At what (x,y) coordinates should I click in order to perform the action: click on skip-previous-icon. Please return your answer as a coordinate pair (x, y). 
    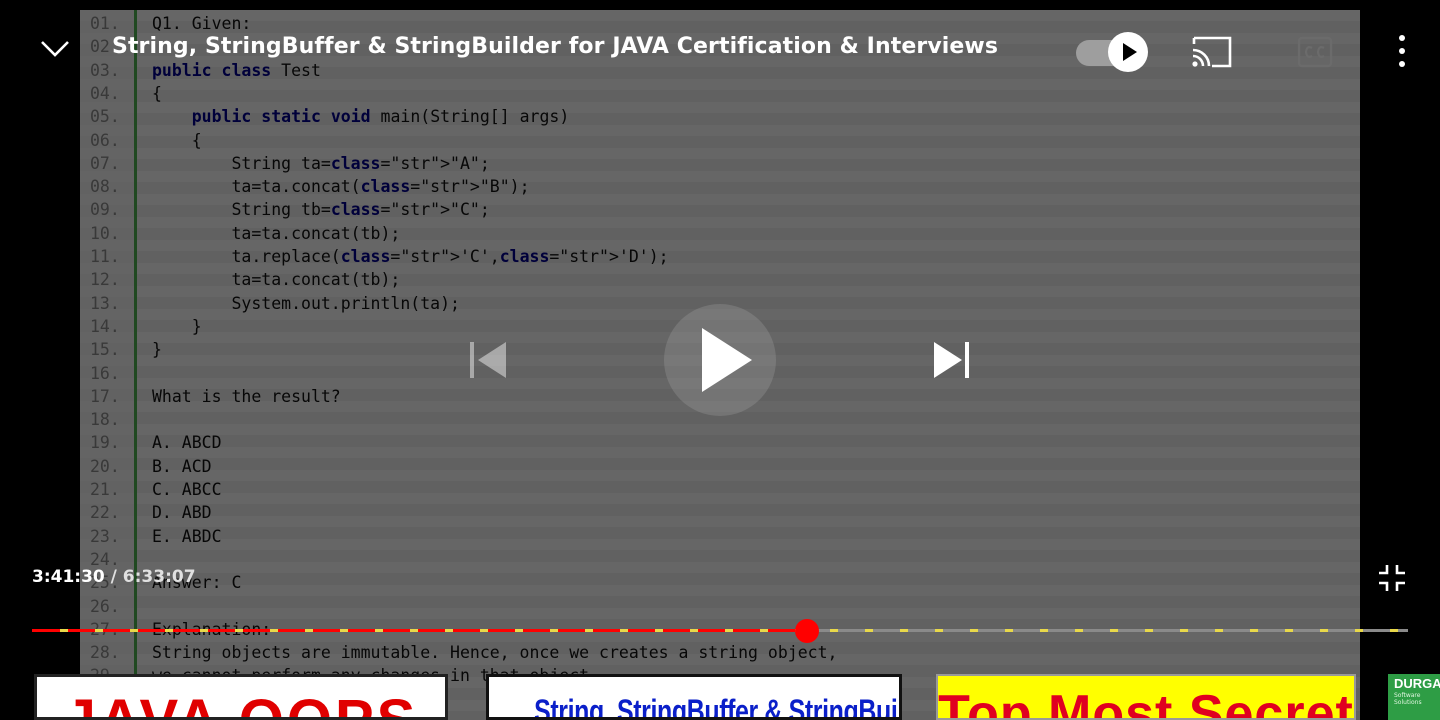
    Looking at the image, I should click on (488, 360).